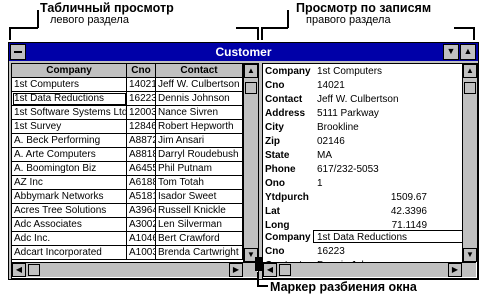 The width and height of the screenshot is (483, 299). I want to click on field-value: 14021, so click(331, 85).